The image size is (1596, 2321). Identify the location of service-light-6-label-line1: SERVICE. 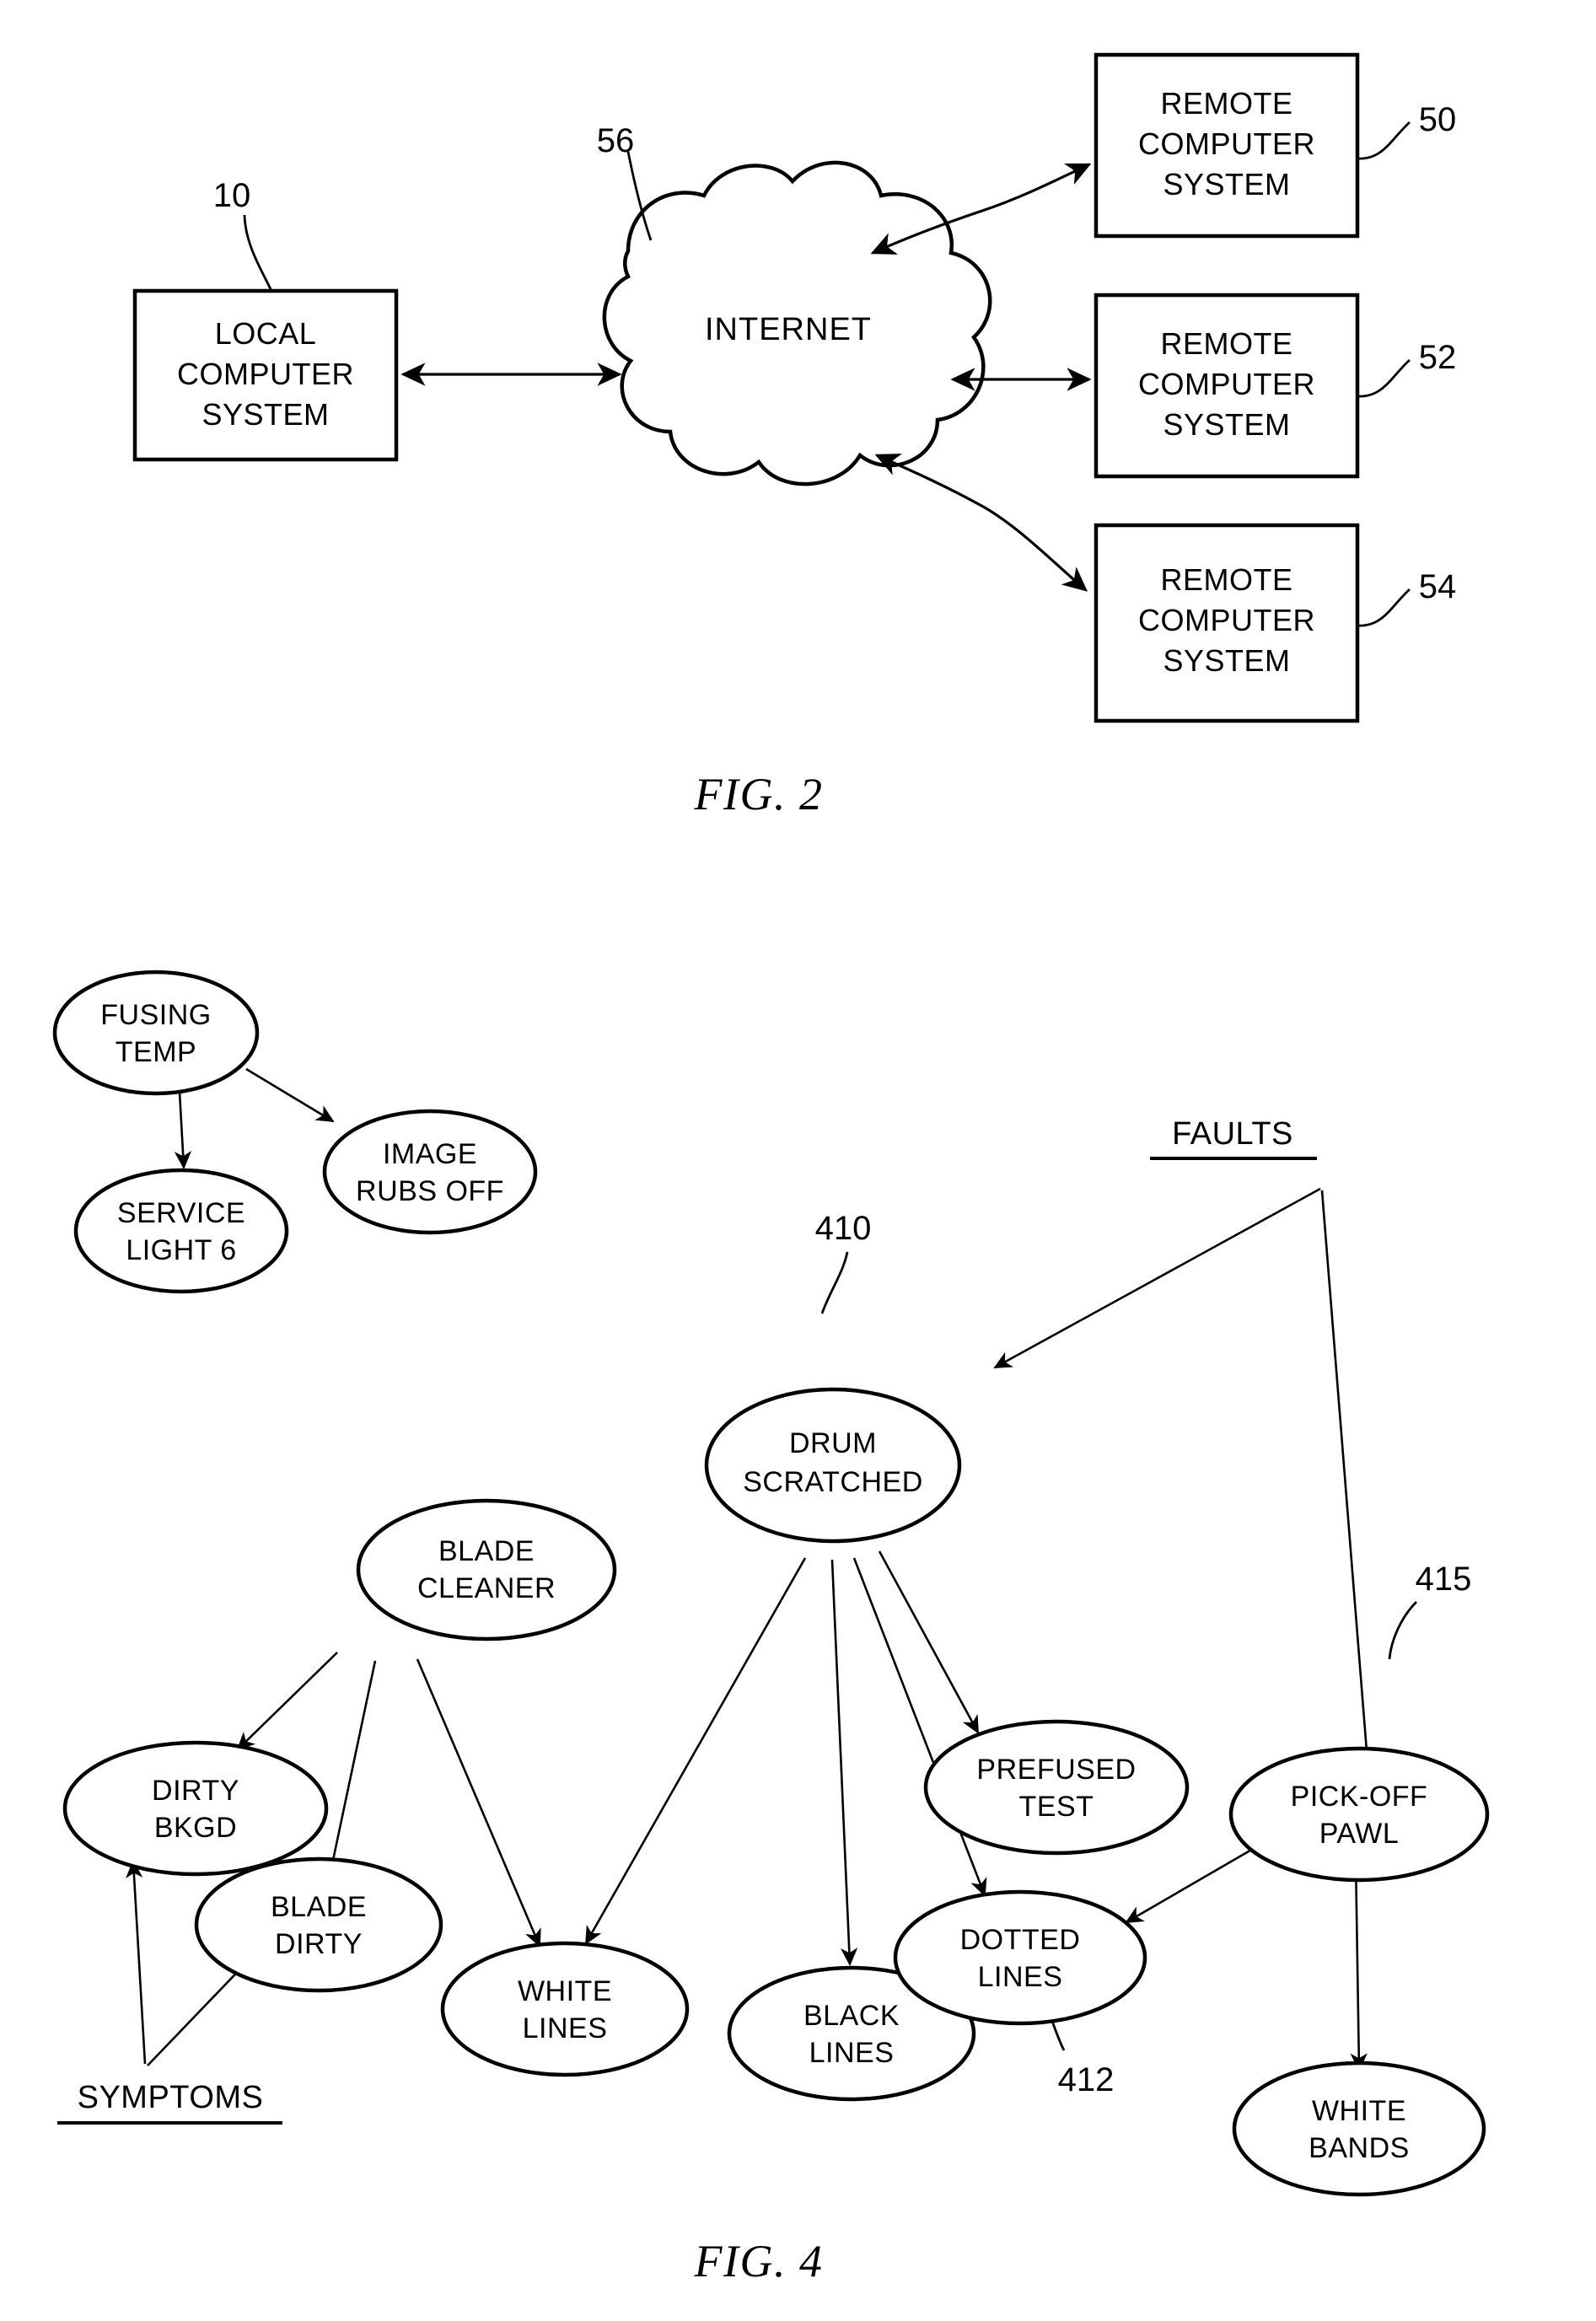
(181, 1213).